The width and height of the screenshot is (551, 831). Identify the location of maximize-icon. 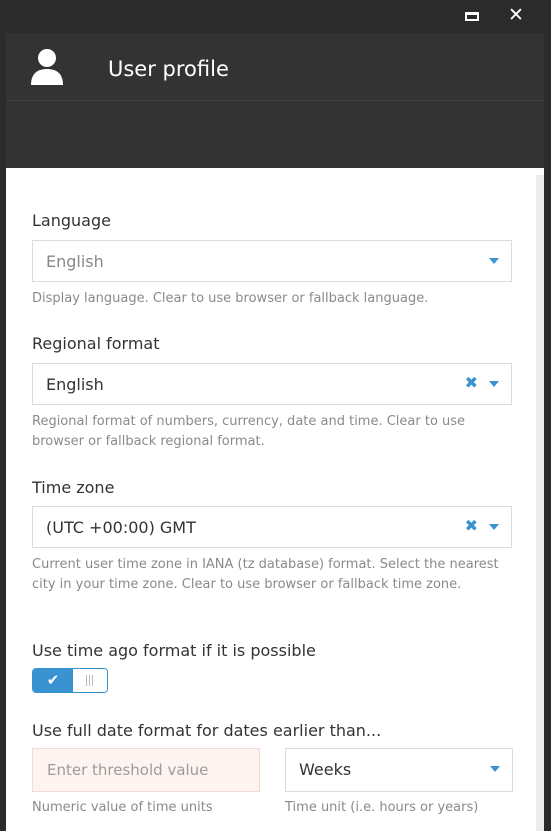
(472, 16).